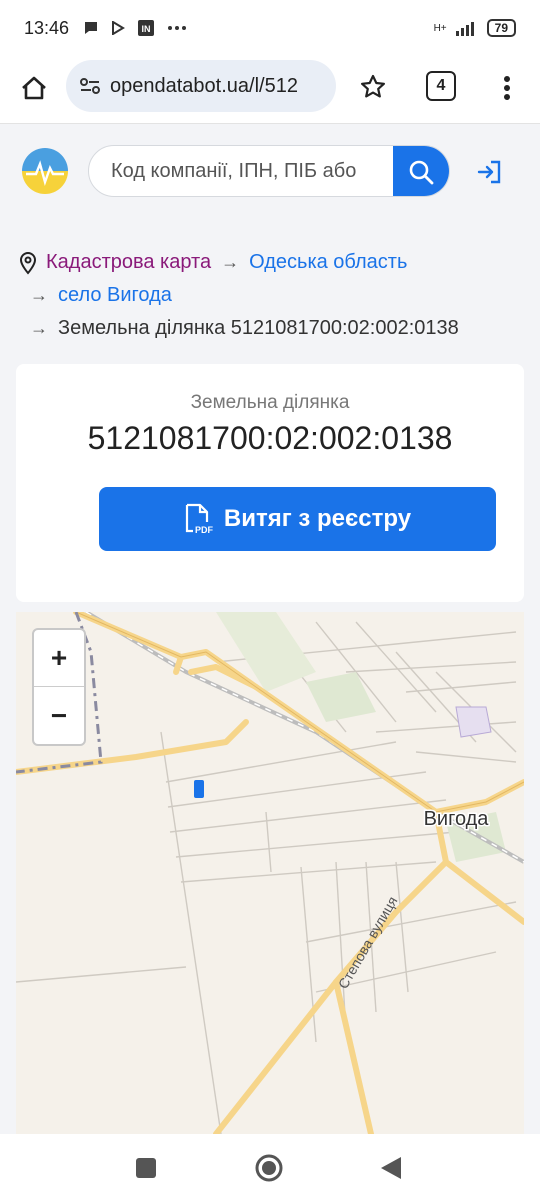  I want to click on card-label: Земельна ділянка, so click(270, 402).